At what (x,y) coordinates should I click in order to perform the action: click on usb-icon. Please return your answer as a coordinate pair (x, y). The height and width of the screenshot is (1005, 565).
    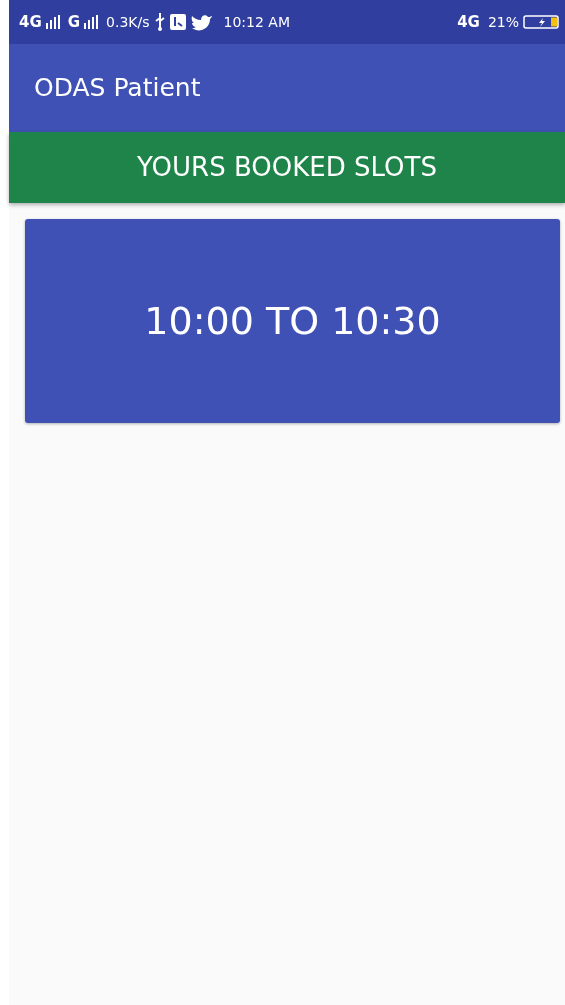
    Looking at the image, I should click on (159, 22).